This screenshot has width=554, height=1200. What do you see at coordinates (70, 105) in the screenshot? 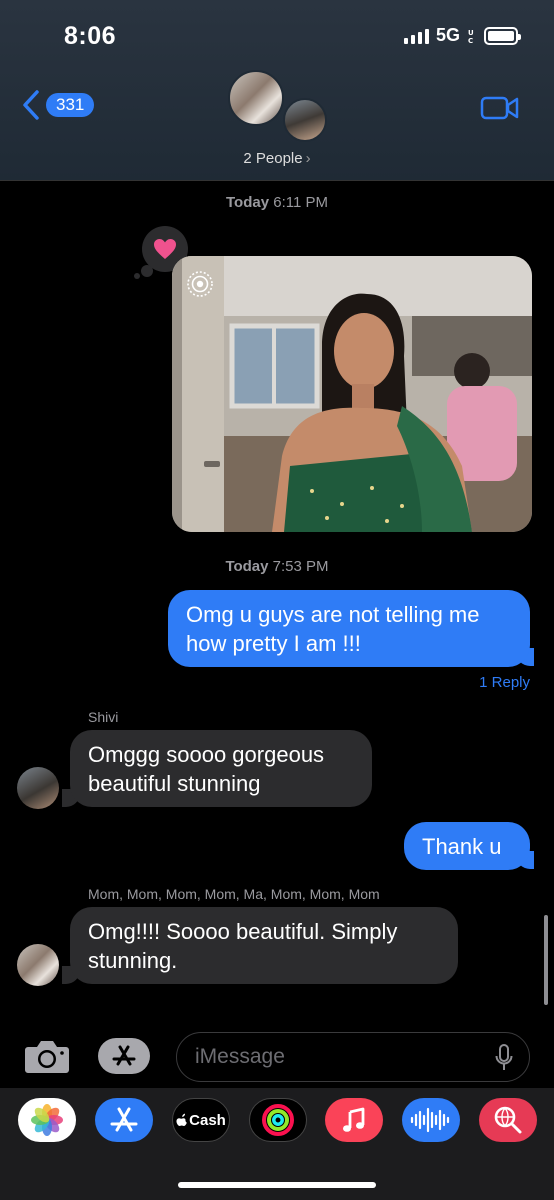
I see `unread-count-badge: 331` at bounding box center [70, 105].